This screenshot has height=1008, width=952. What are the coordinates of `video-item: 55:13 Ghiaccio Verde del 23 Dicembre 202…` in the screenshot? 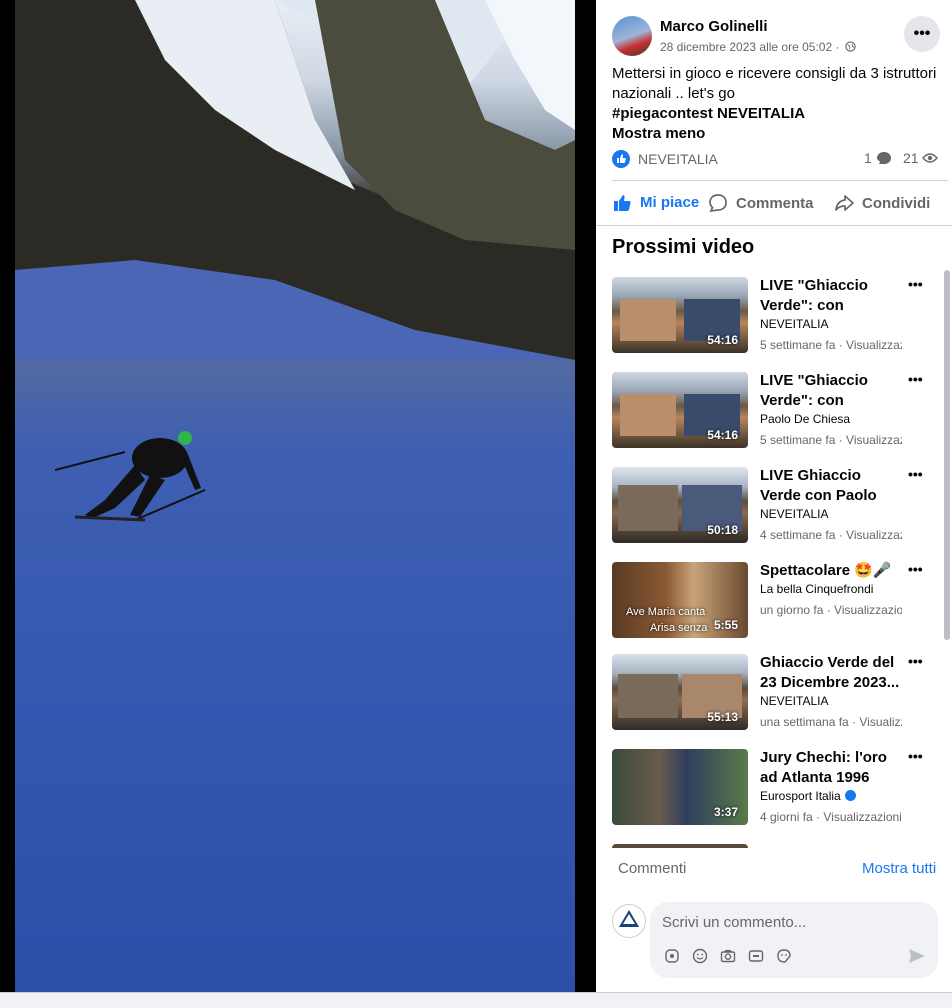 It's located at (772, 692).